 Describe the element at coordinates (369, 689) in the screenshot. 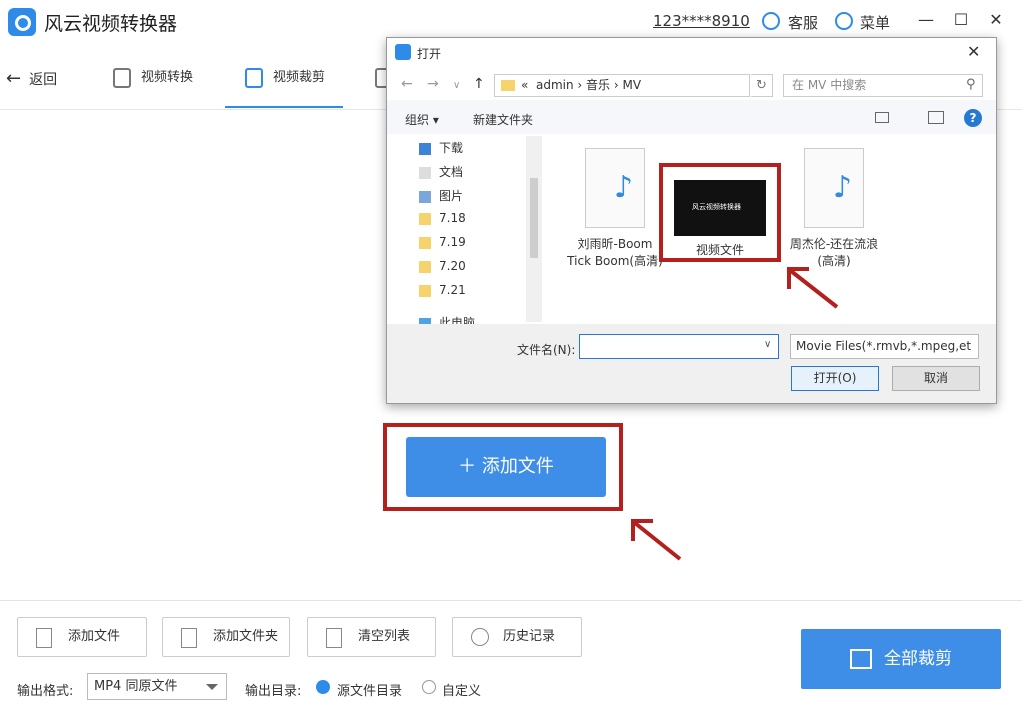

I see `radio-source-label: 源文件目录` at that location.